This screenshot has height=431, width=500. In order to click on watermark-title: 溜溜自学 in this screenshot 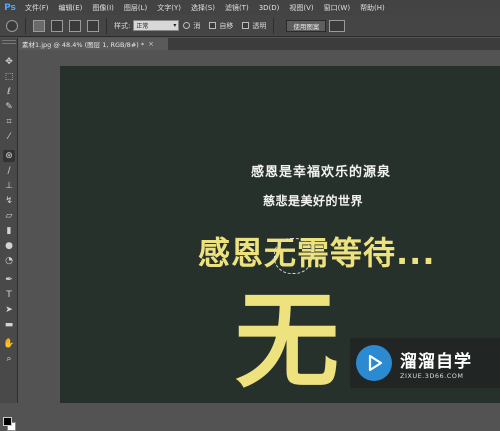, I will do `click(436, 361)`.